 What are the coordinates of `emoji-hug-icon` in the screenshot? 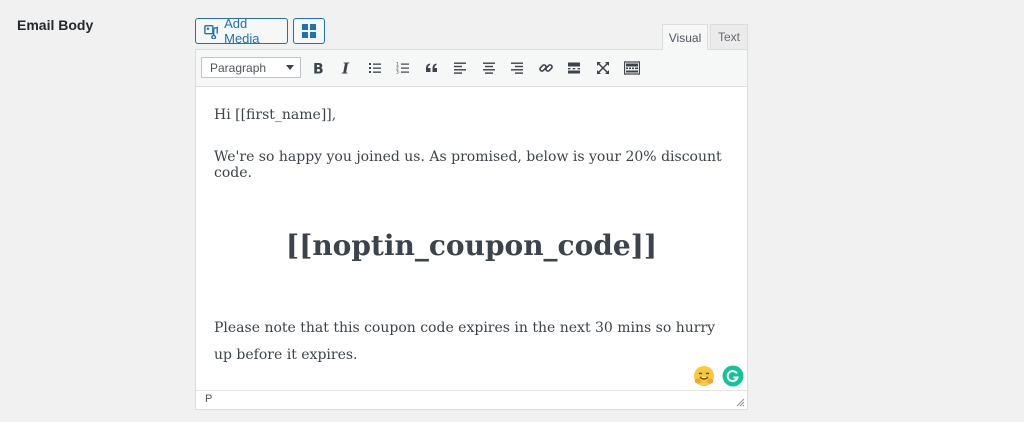 It's located at (704, 376).